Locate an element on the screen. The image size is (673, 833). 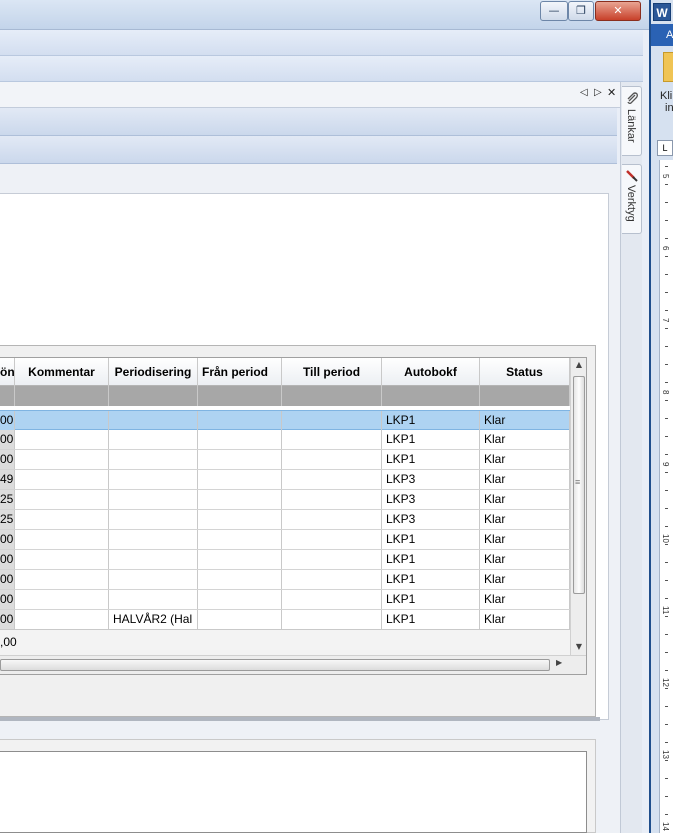
restore-button: ❐ is located at coordinates (581, 11).